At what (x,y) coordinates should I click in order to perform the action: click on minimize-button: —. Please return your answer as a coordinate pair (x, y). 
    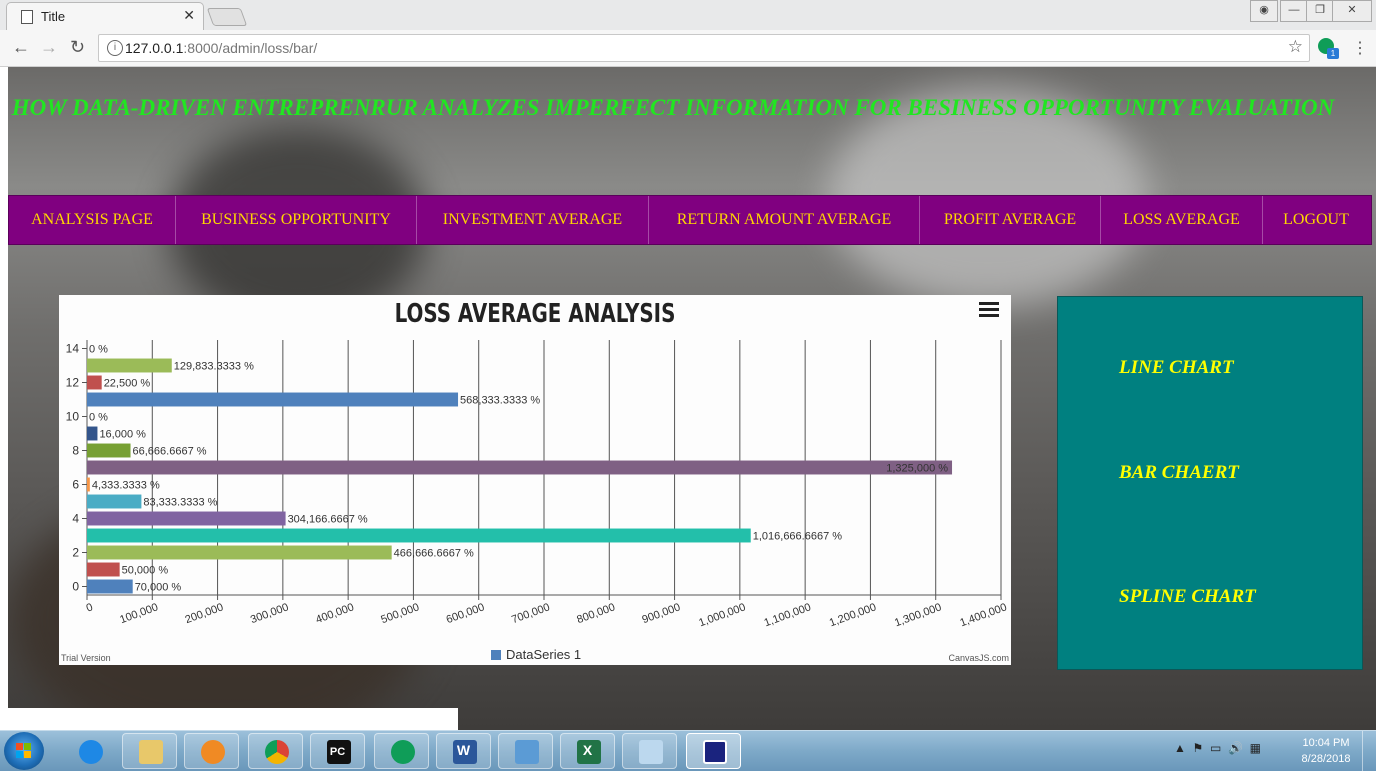
    Looking at the image, I should click on (1294, 11).